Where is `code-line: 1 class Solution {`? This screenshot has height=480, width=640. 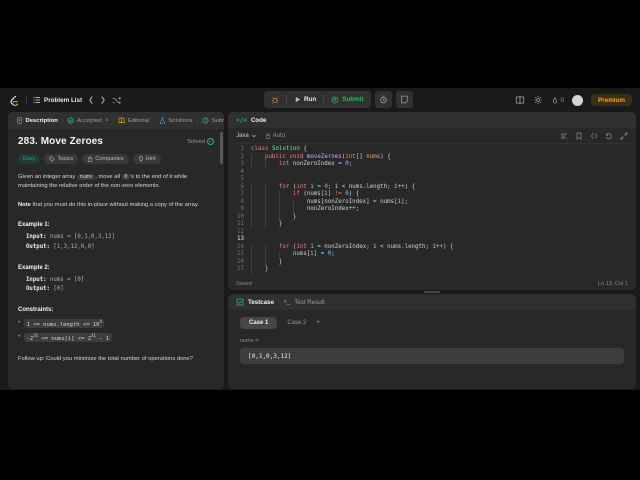 code-line: 1 class Solution { is located at coordinates (273, 149).